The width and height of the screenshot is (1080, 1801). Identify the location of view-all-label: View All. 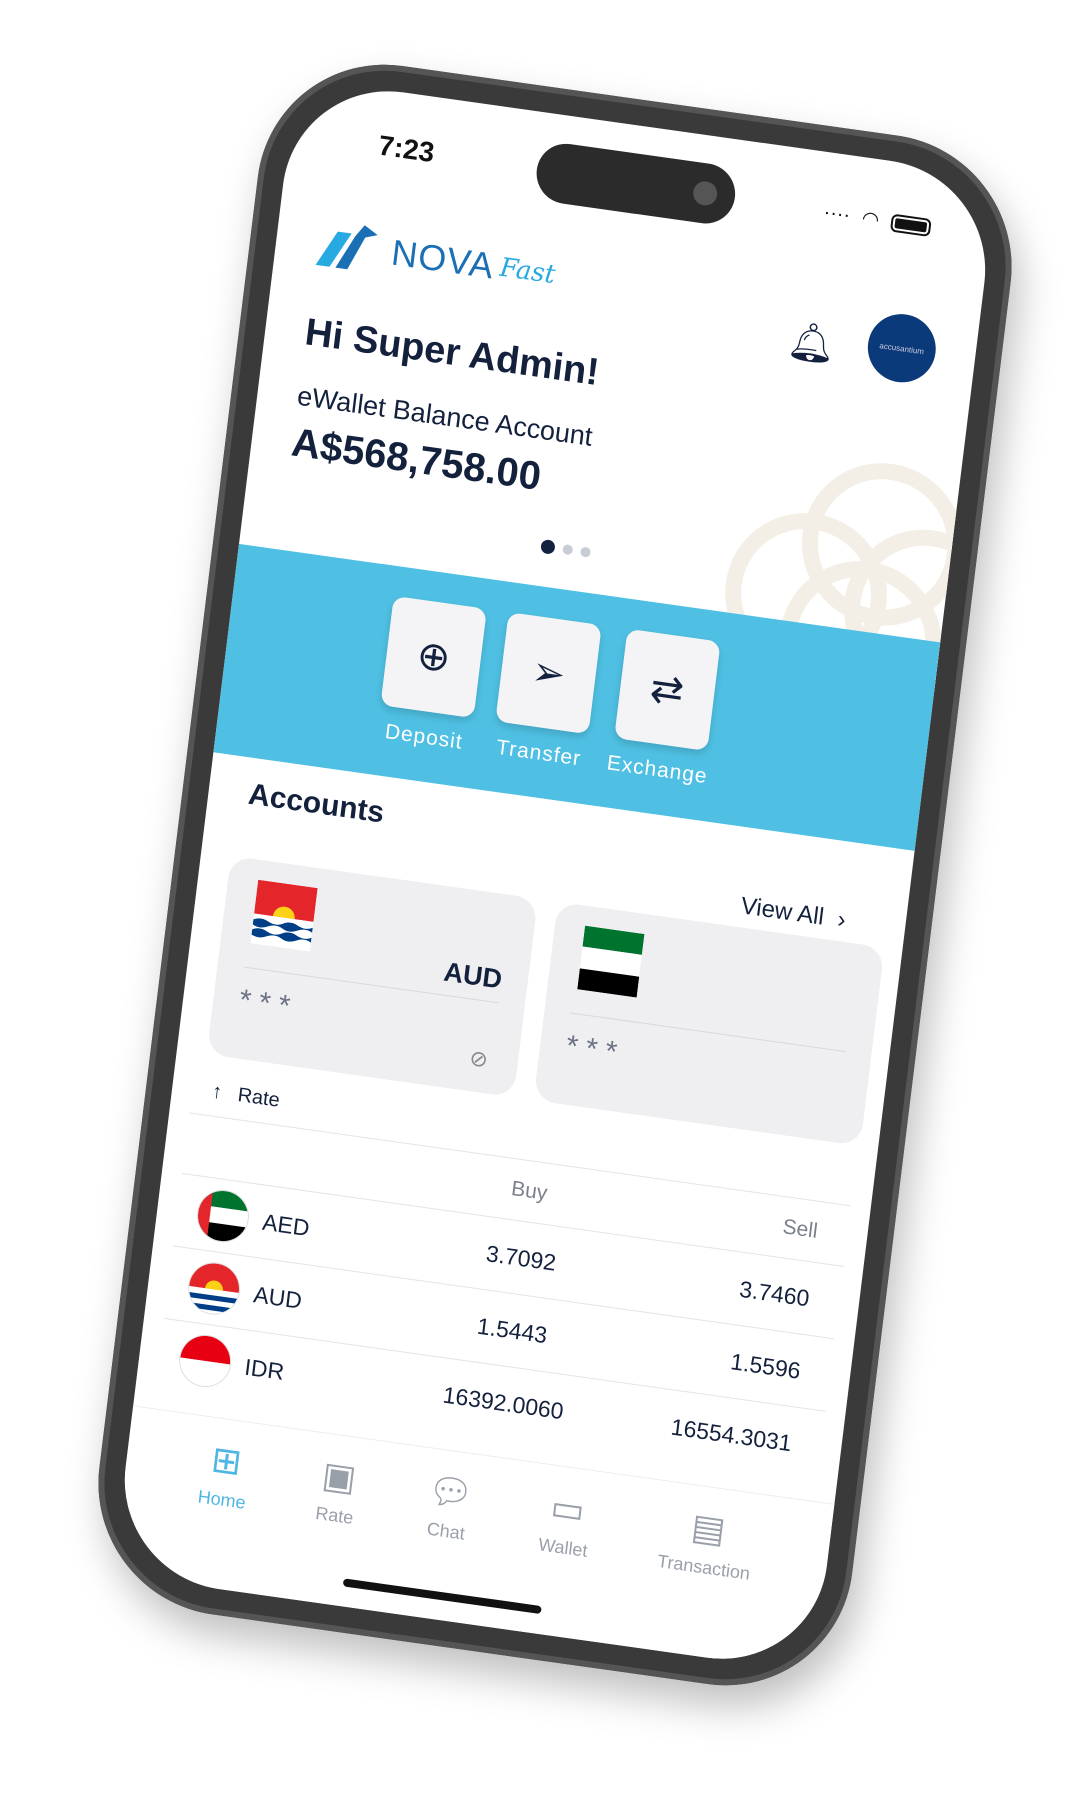
(782, 911).